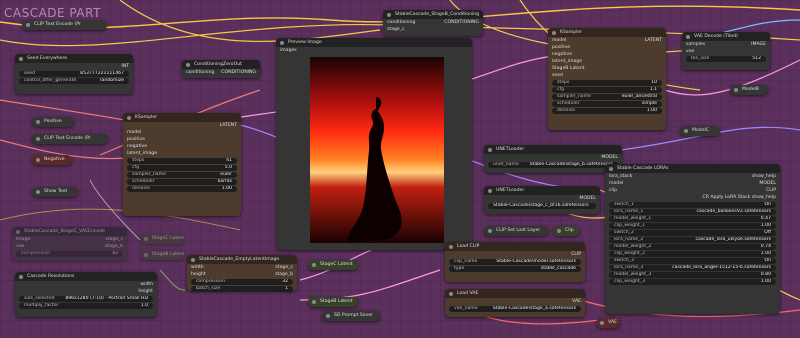  What do you see at coordinates (542, 206) in the screenshot?
I see `unet-name-widget: Stable-Cascade\stage_c_bf16.safetensors` at bounding box center [542, 206].